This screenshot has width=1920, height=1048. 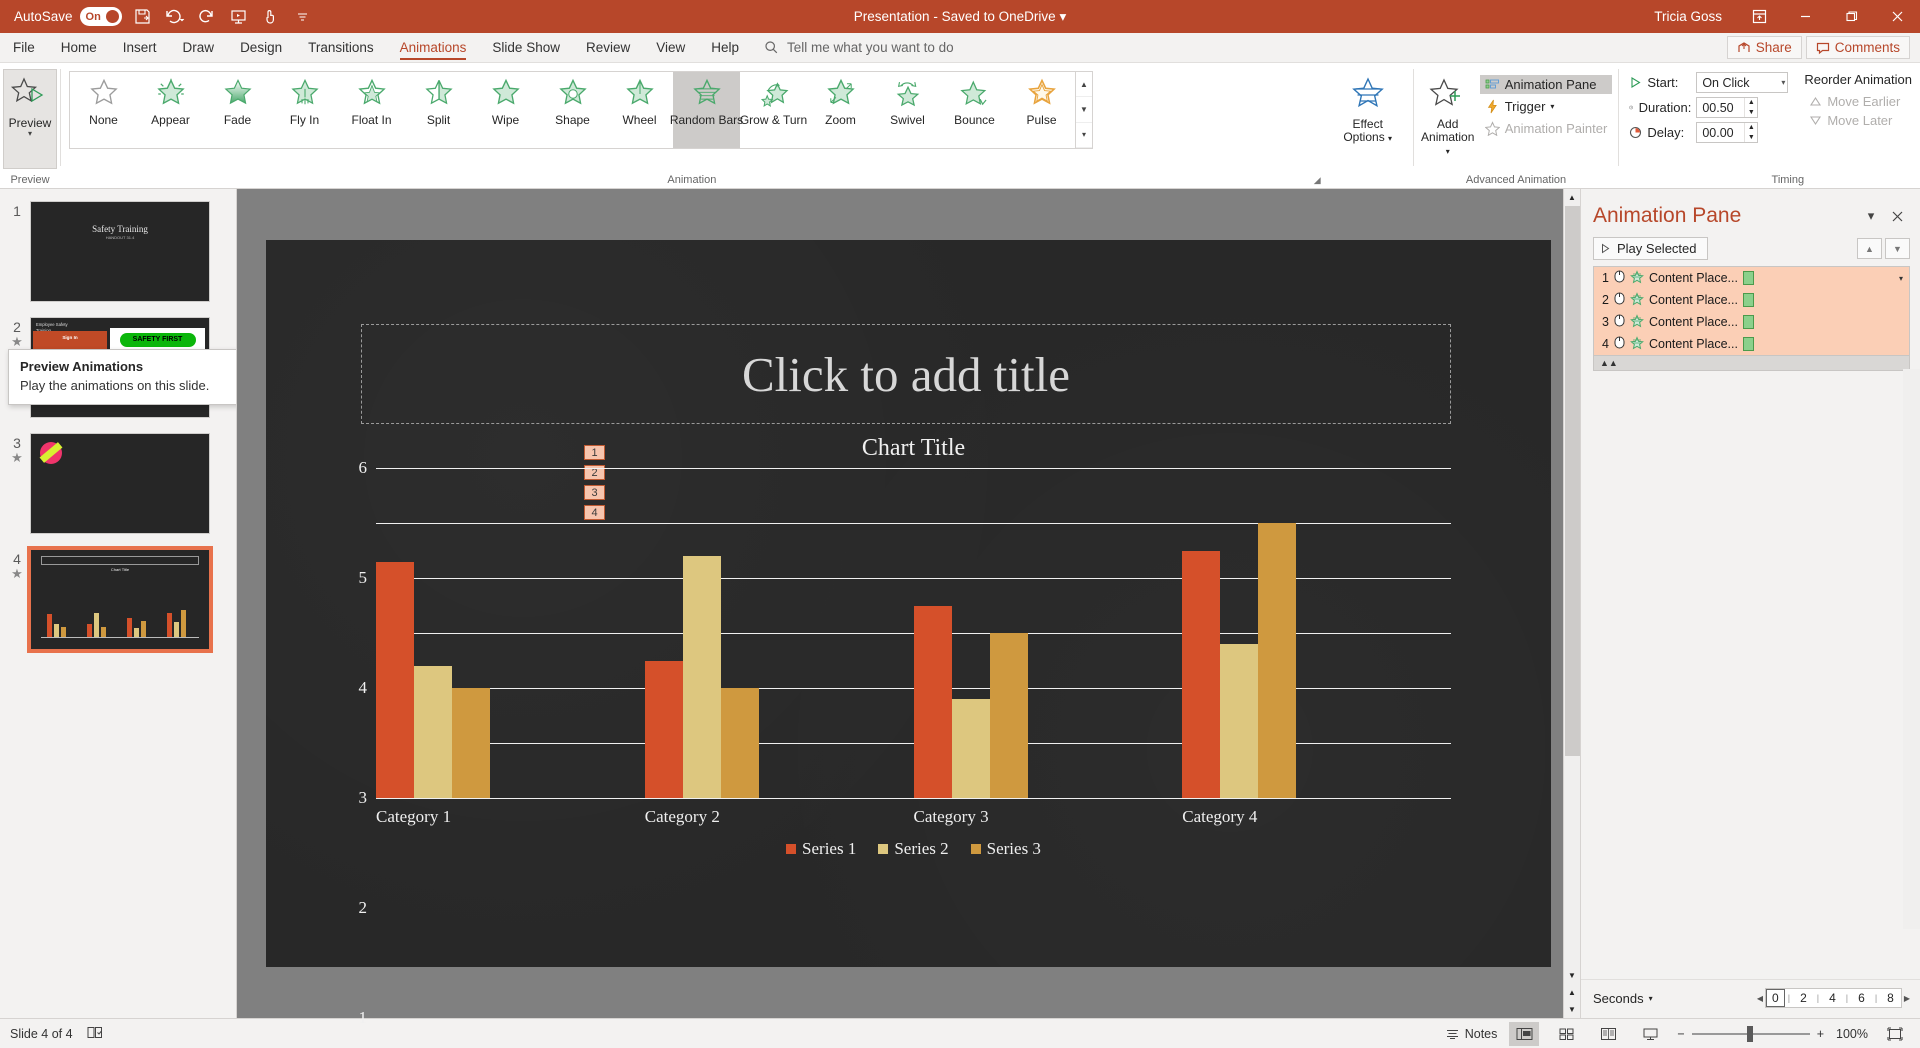 I want to click on animation-effect-appear: Appear, so click(x=170, y=110).